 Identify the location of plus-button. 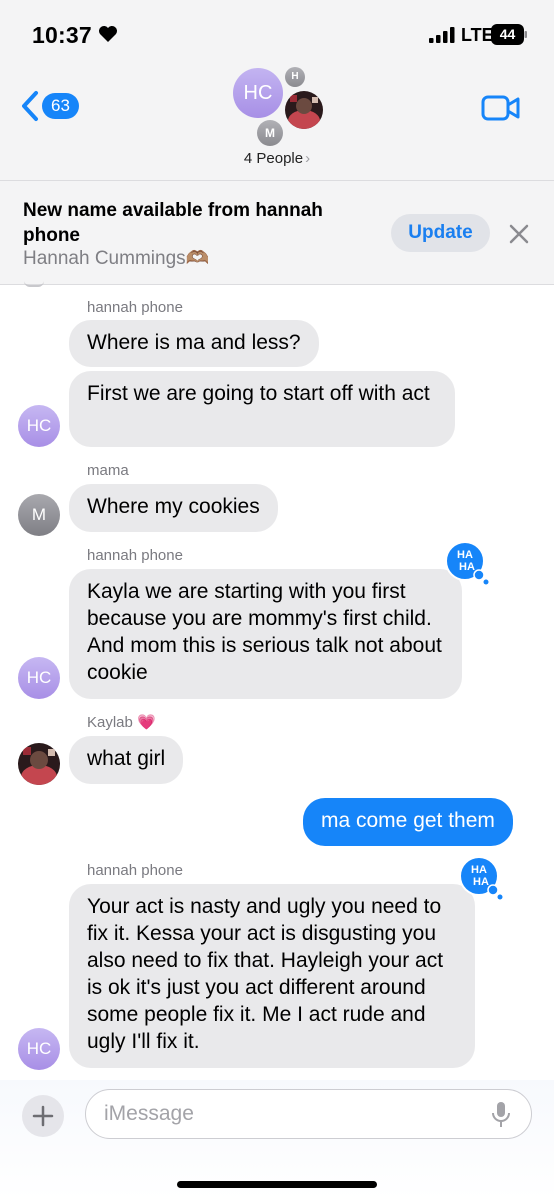
(43, 1116).